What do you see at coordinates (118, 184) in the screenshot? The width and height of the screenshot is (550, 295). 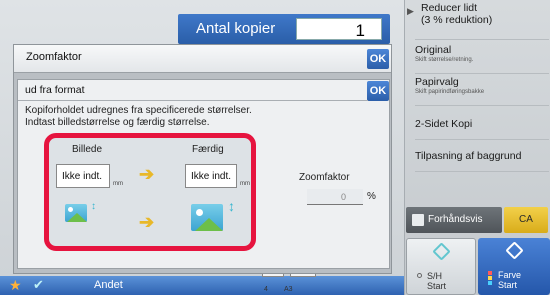 I see `original-unit: mm` at bounding box center [118, 184].